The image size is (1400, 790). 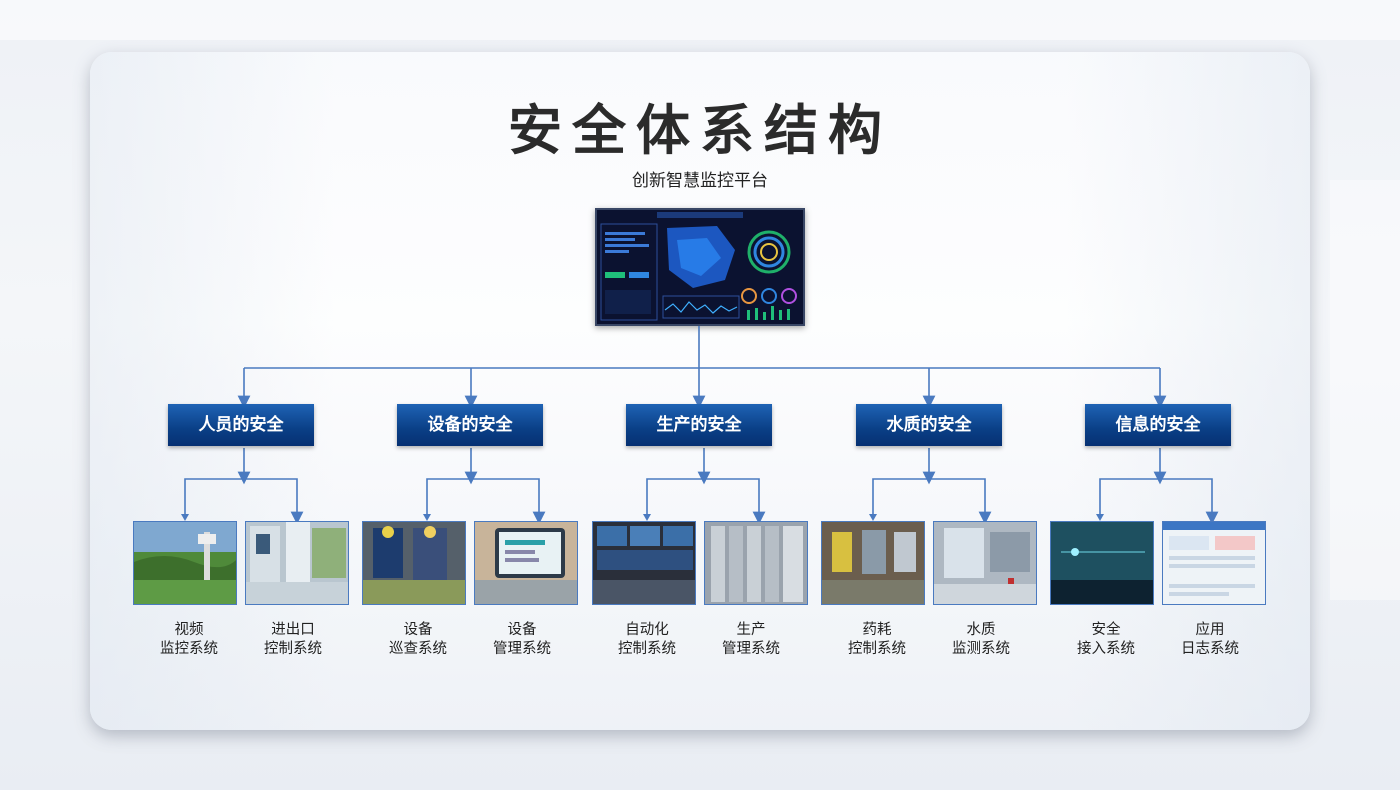 What do you see at coordinates (470, 425) in the screenshot?
I see `category-equipment-safety: 设备的安全` at bounding box center [470, 425].